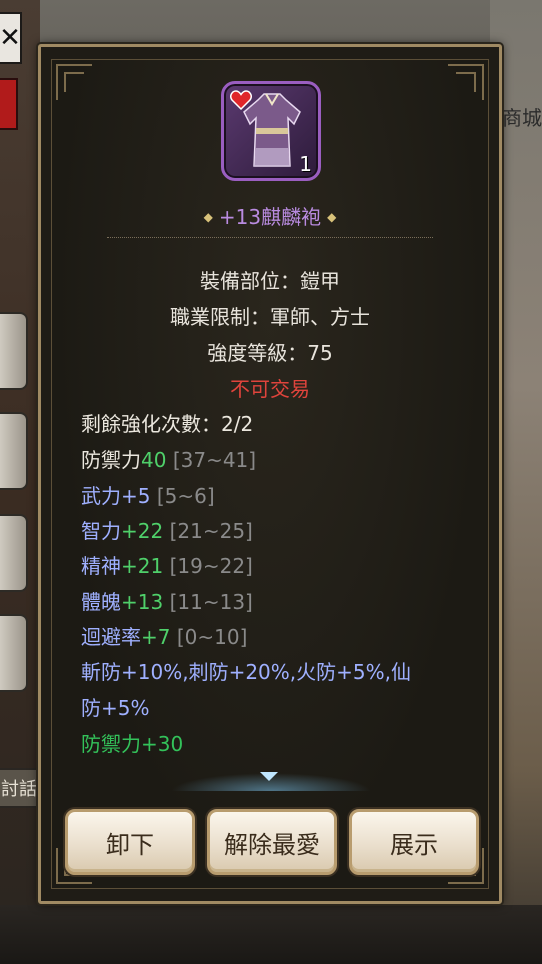 This screenshot has width=542, height=964. Describe the element at coordinates (115, 708) in the screenshot. I see `stat-resist-line2: 防+5%` at that location.